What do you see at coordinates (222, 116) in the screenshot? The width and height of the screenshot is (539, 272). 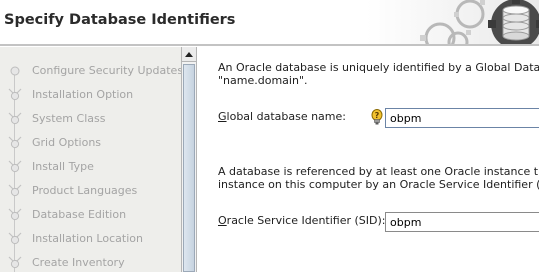 I see `global-database-name-mnemonic: G` at bounding box center [222, 116].